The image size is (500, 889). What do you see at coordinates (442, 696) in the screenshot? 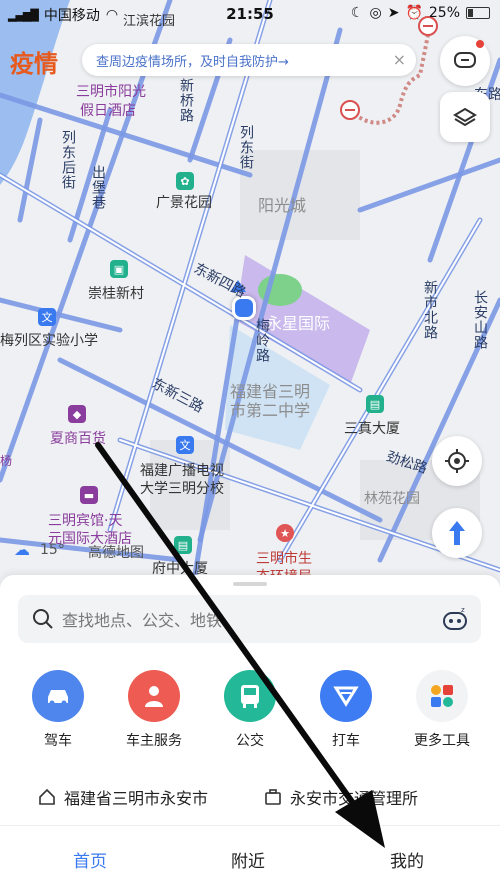
I see `more-tools-icon` at bounding box center [442, 696].